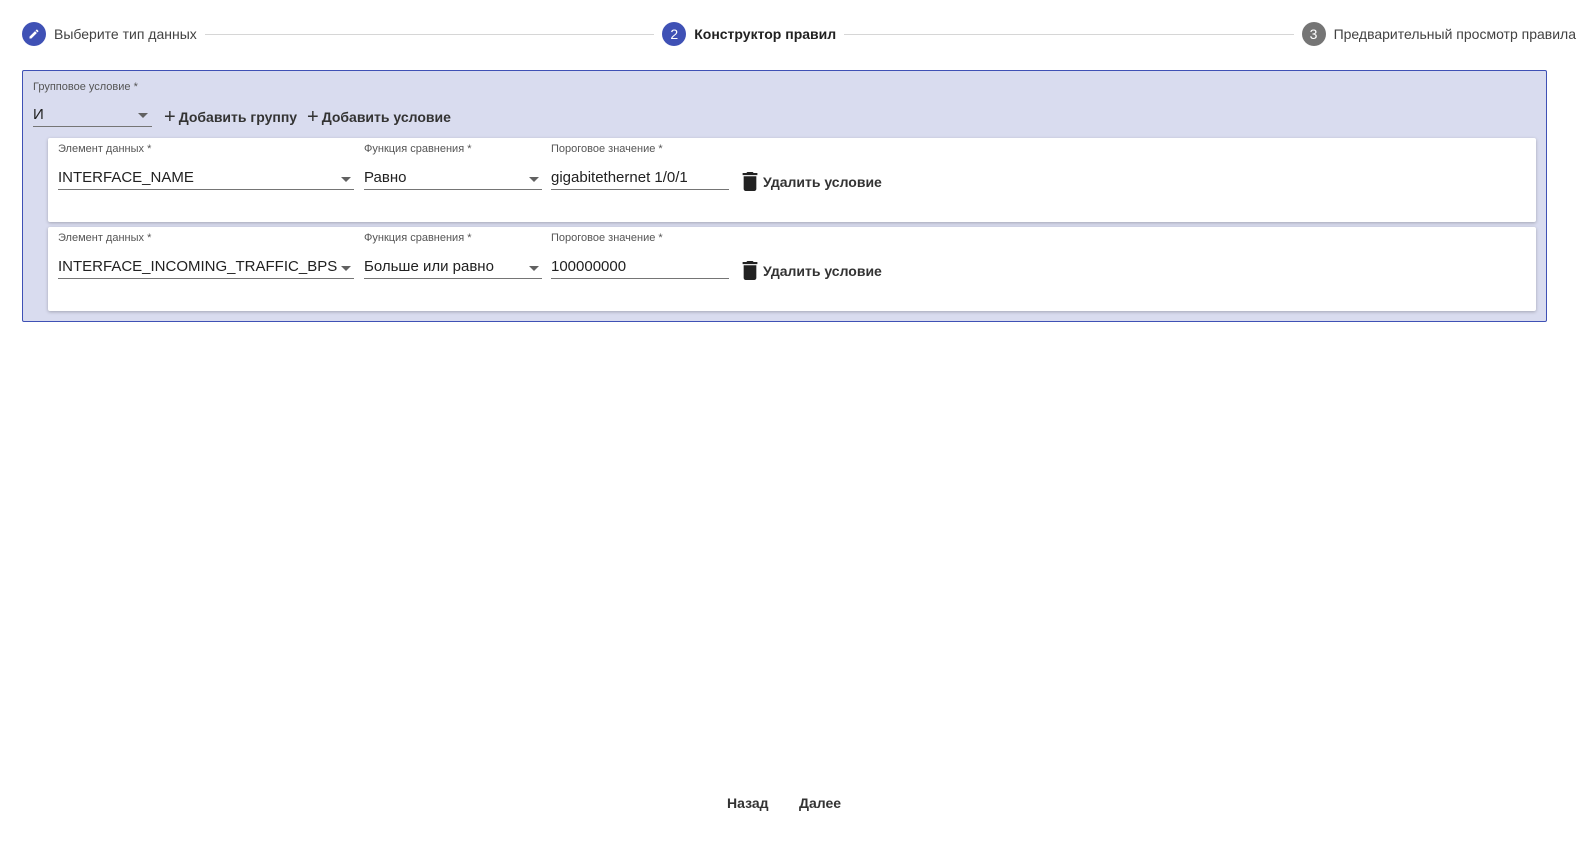 Image resolution: width=1590 pixels, height=843 pixels. I want to click on compare-function-select: Больше или равно, so click(453, 268).